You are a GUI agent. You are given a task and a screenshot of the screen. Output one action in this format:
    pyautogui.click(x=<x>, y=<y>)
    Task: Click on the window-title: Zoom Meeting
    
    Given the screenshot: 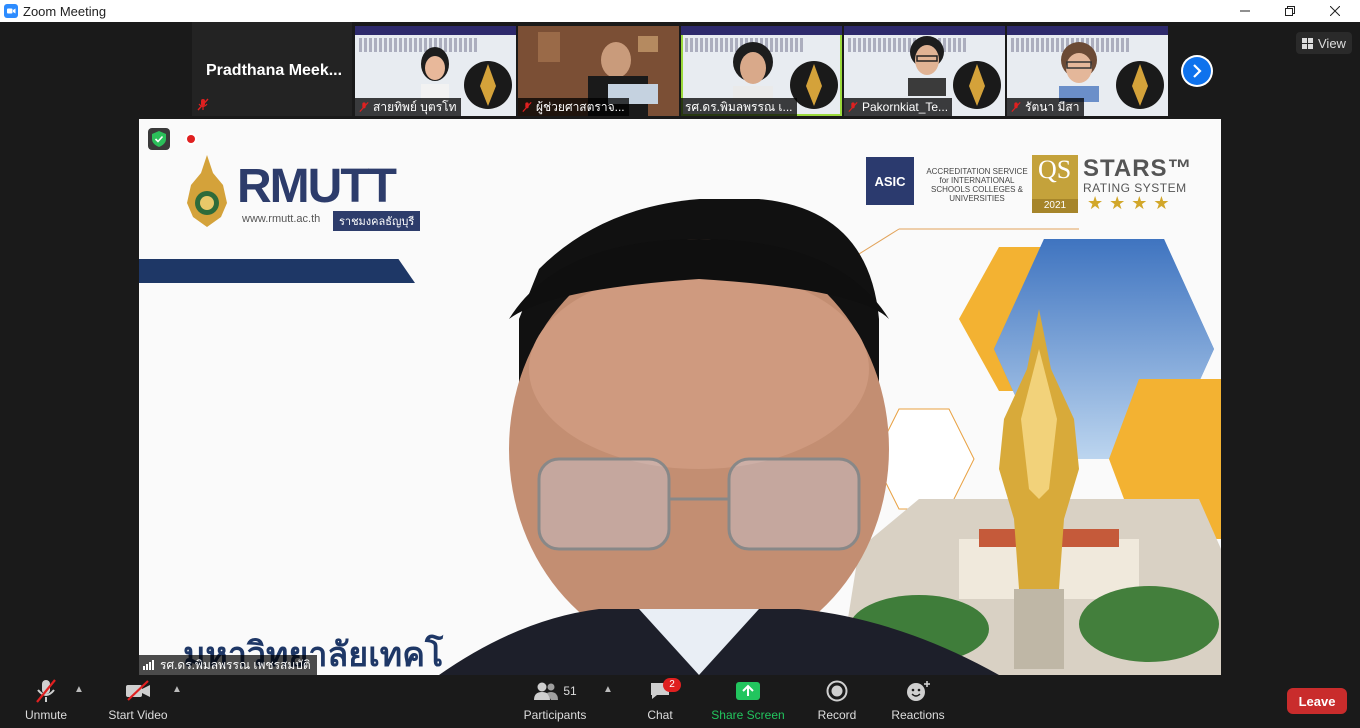 What is the action you would take?
    pyautogui.click(x=65, y=11)
    